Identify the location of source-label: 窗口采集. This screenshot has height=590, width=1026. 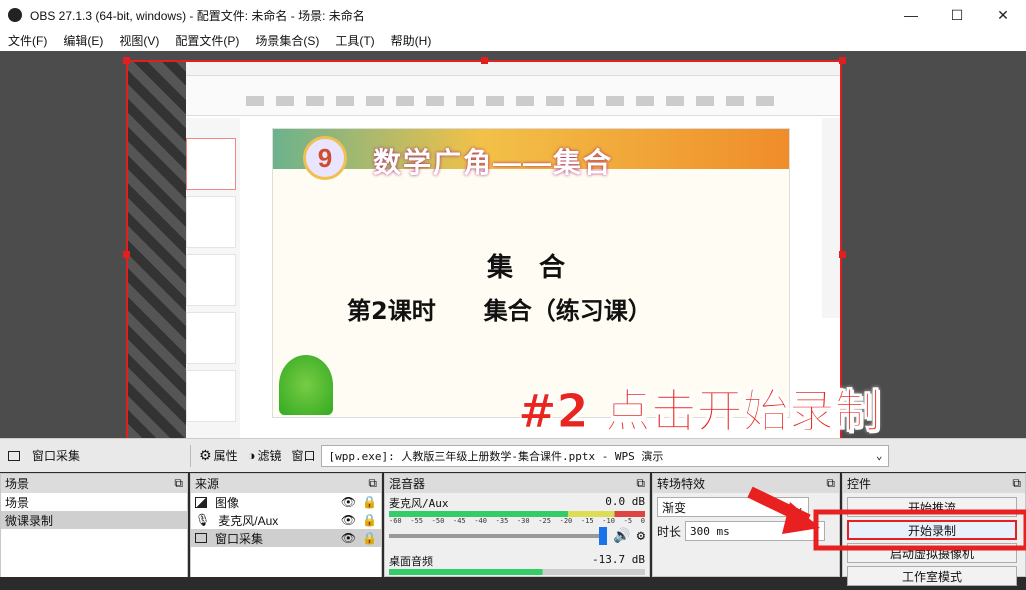
(239, 538).